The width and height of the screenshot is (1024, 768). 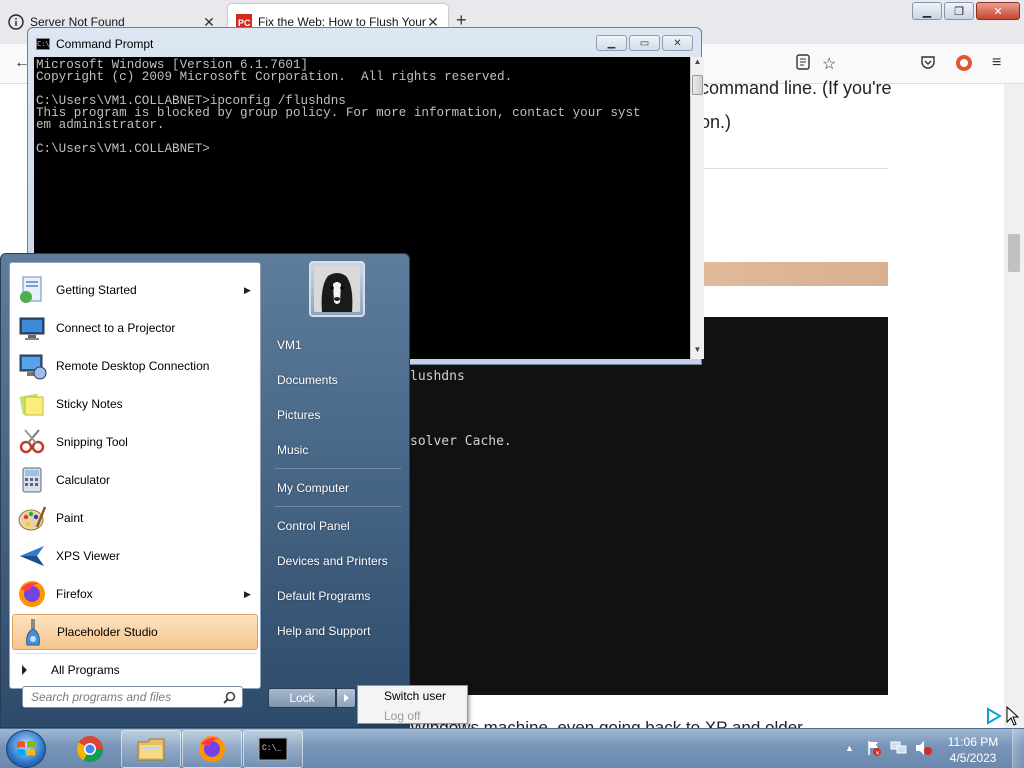 I want to click on action-center-flag-icon: ✕, so click(x=874, y=749).